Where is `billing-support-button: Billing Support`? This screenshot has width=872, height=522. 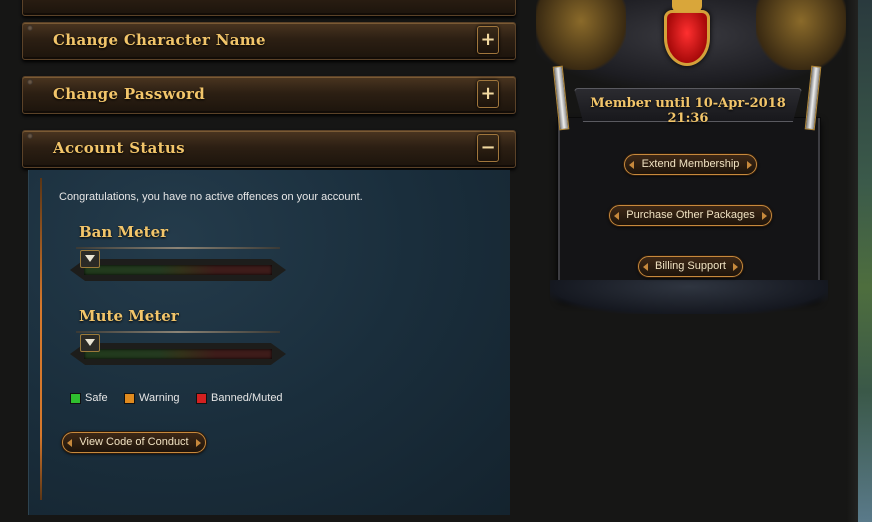 billing-support-button: Billing Support is located at coordinates (690, 266).